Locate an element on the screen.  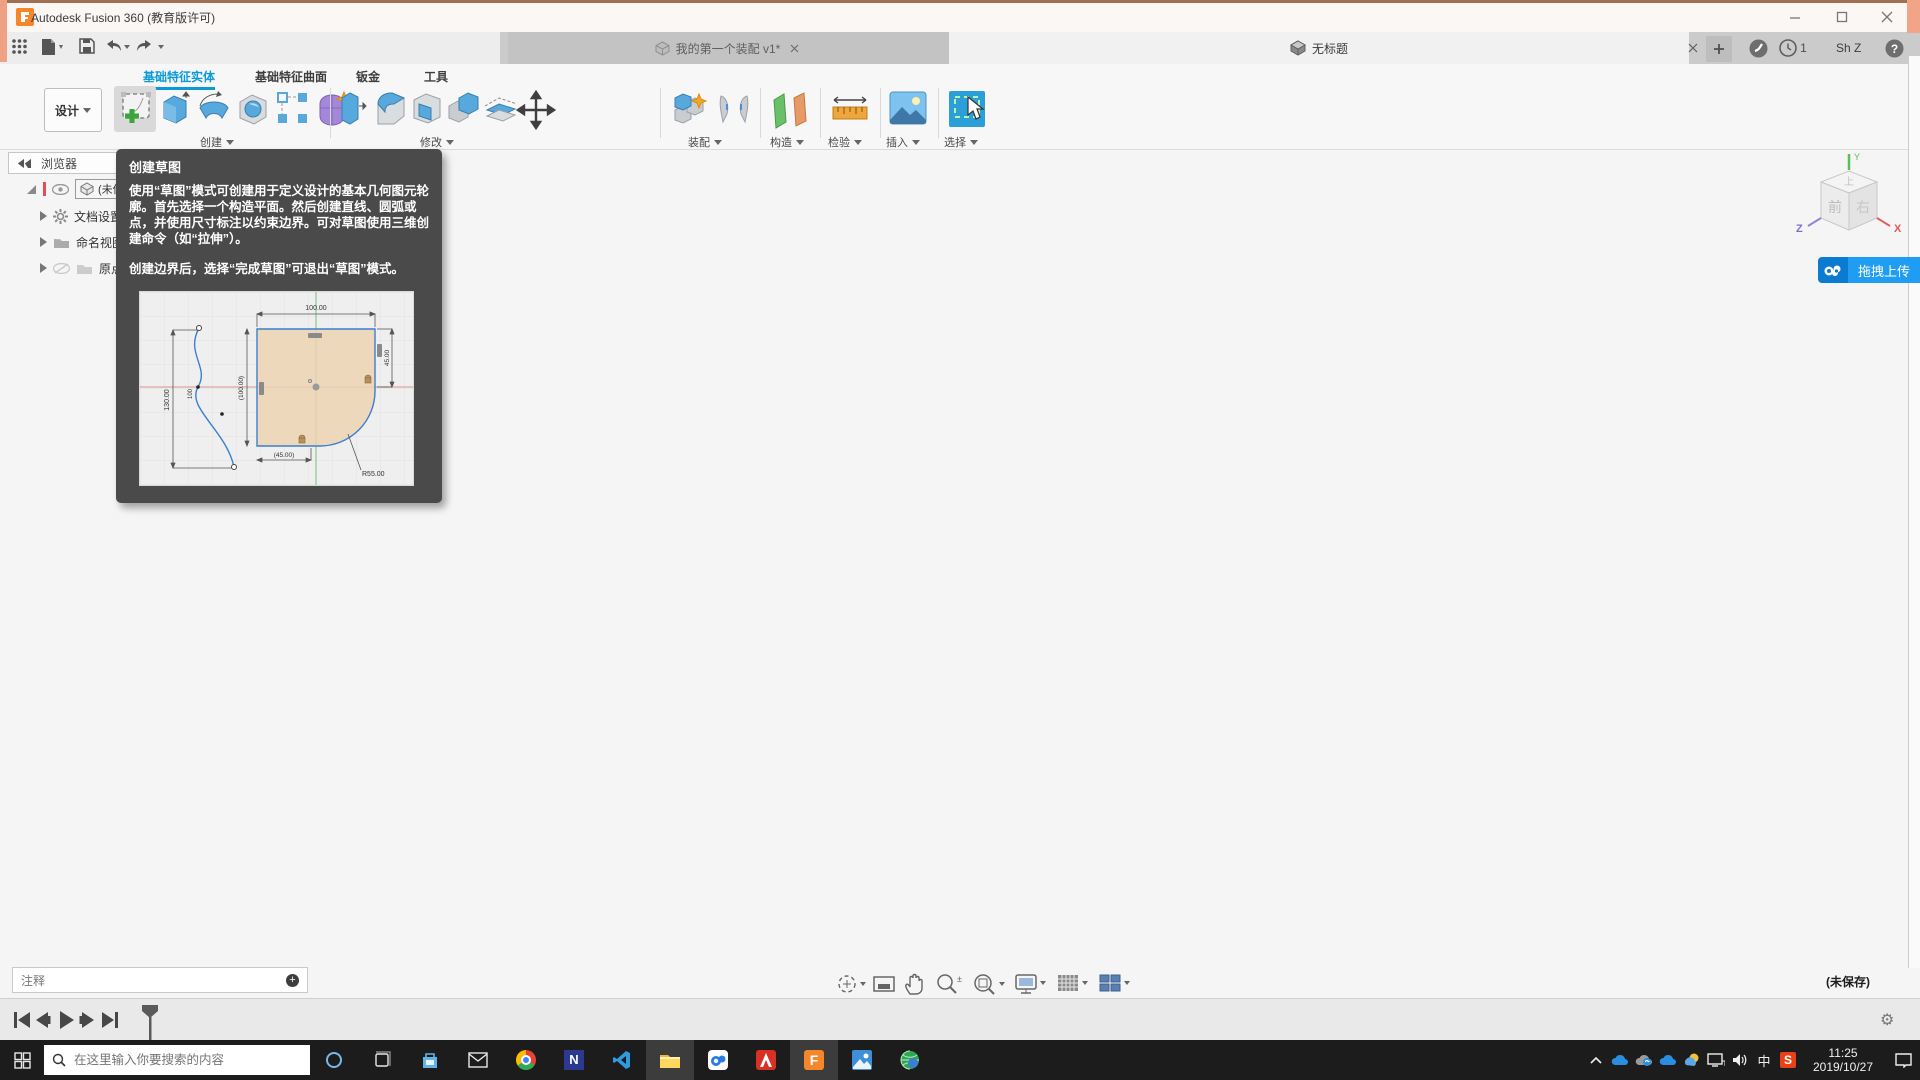
close-button is located at coordinates (1887, 17).